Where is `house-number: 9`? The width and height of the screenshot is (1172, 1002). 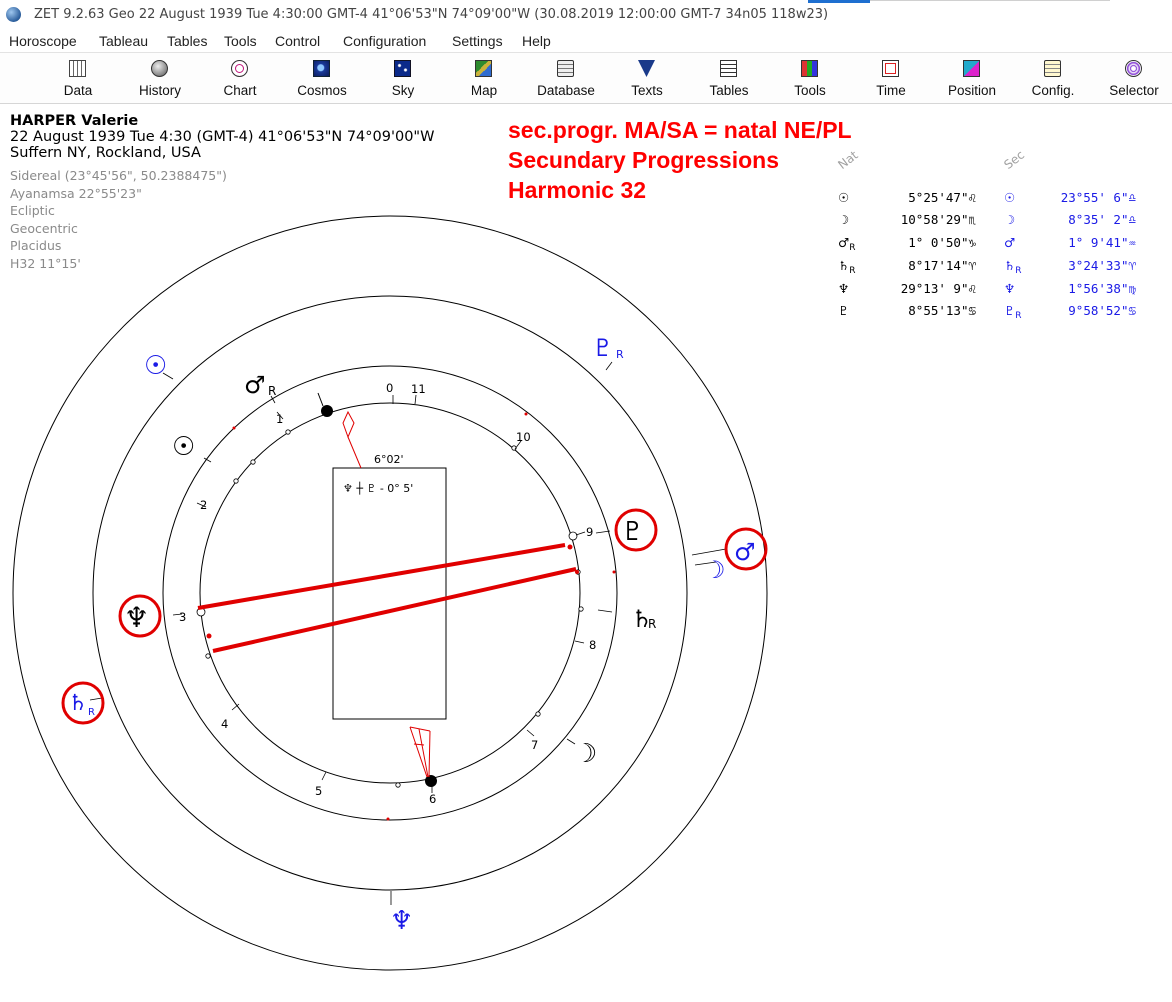 house-number: 9 is located at coordinates (589, 532).